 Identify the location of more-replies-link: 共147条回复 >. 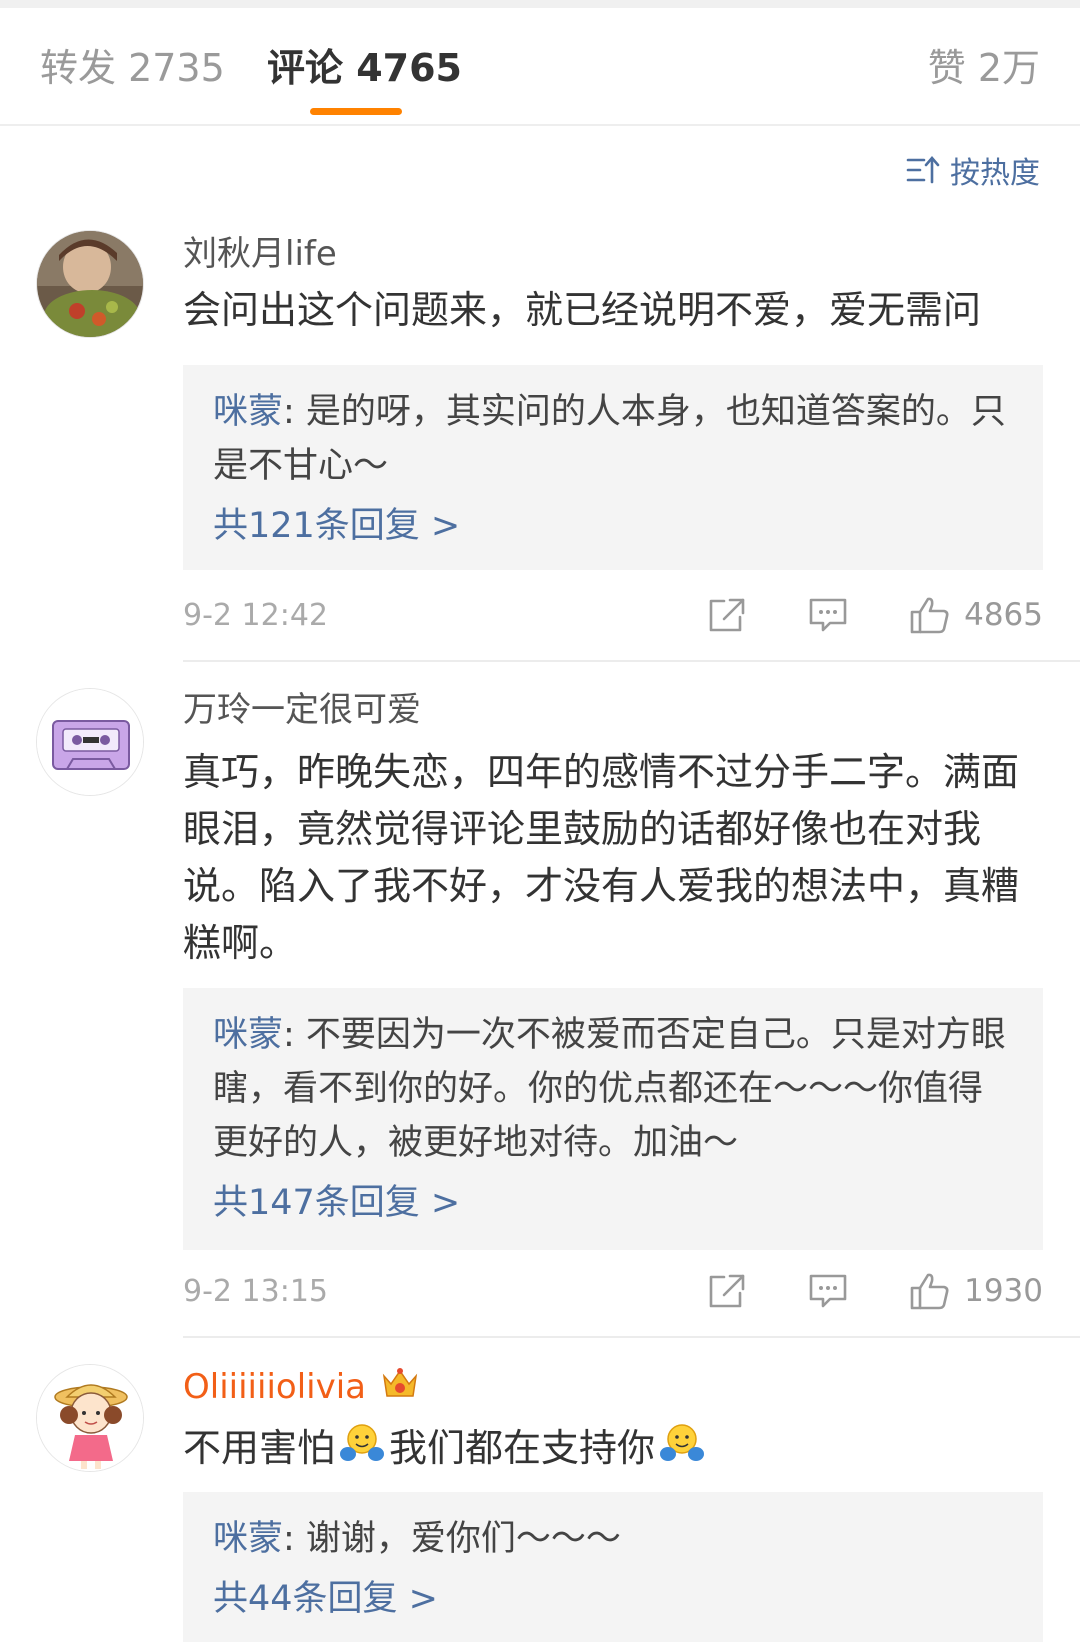
(613, 1203).